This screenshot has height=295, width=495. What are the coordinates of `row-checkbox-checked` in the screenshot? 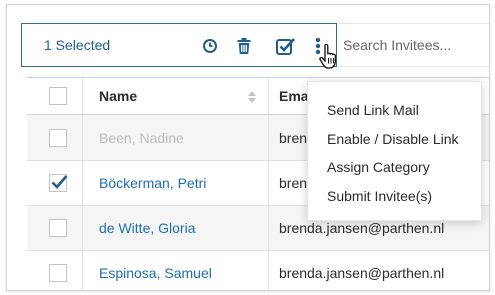 It's located at (58, 183).